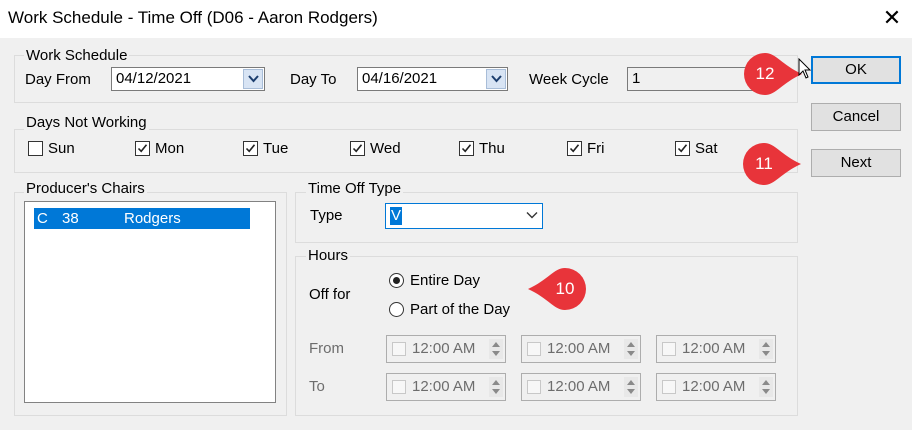 This screenshot has height=430, width=917. Describe the element at coordinates (170, 148) in the screenshot. I see `day-label-mon: Mon` at that location.